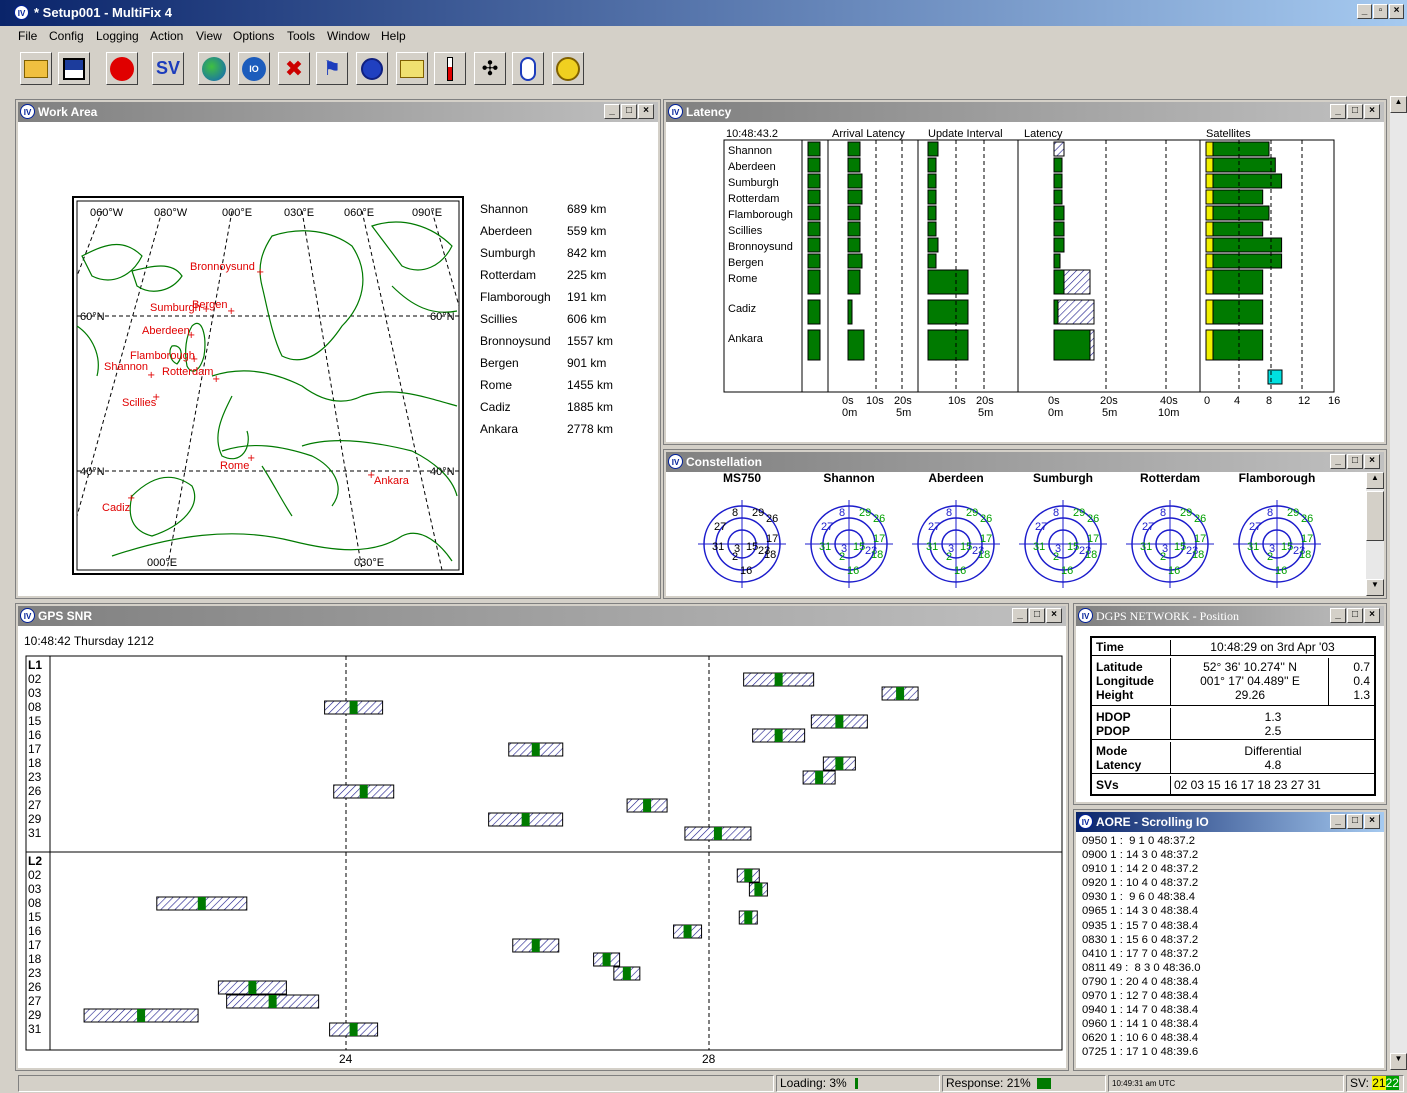  What do you see at coordinates (1079, 513) in the screenshot?
I see `sv-label: 29` at bounding box center [1079, 513].